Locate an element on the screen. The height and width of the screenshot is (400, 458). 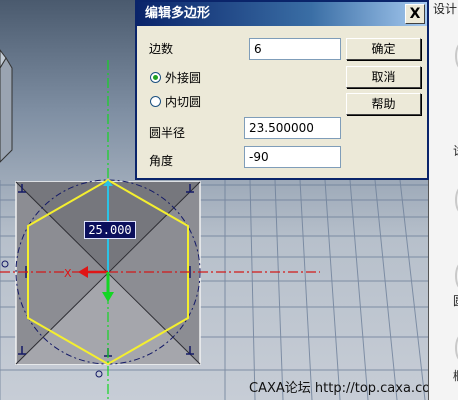
x-axis-label: X is located at coordinates (68, 273).